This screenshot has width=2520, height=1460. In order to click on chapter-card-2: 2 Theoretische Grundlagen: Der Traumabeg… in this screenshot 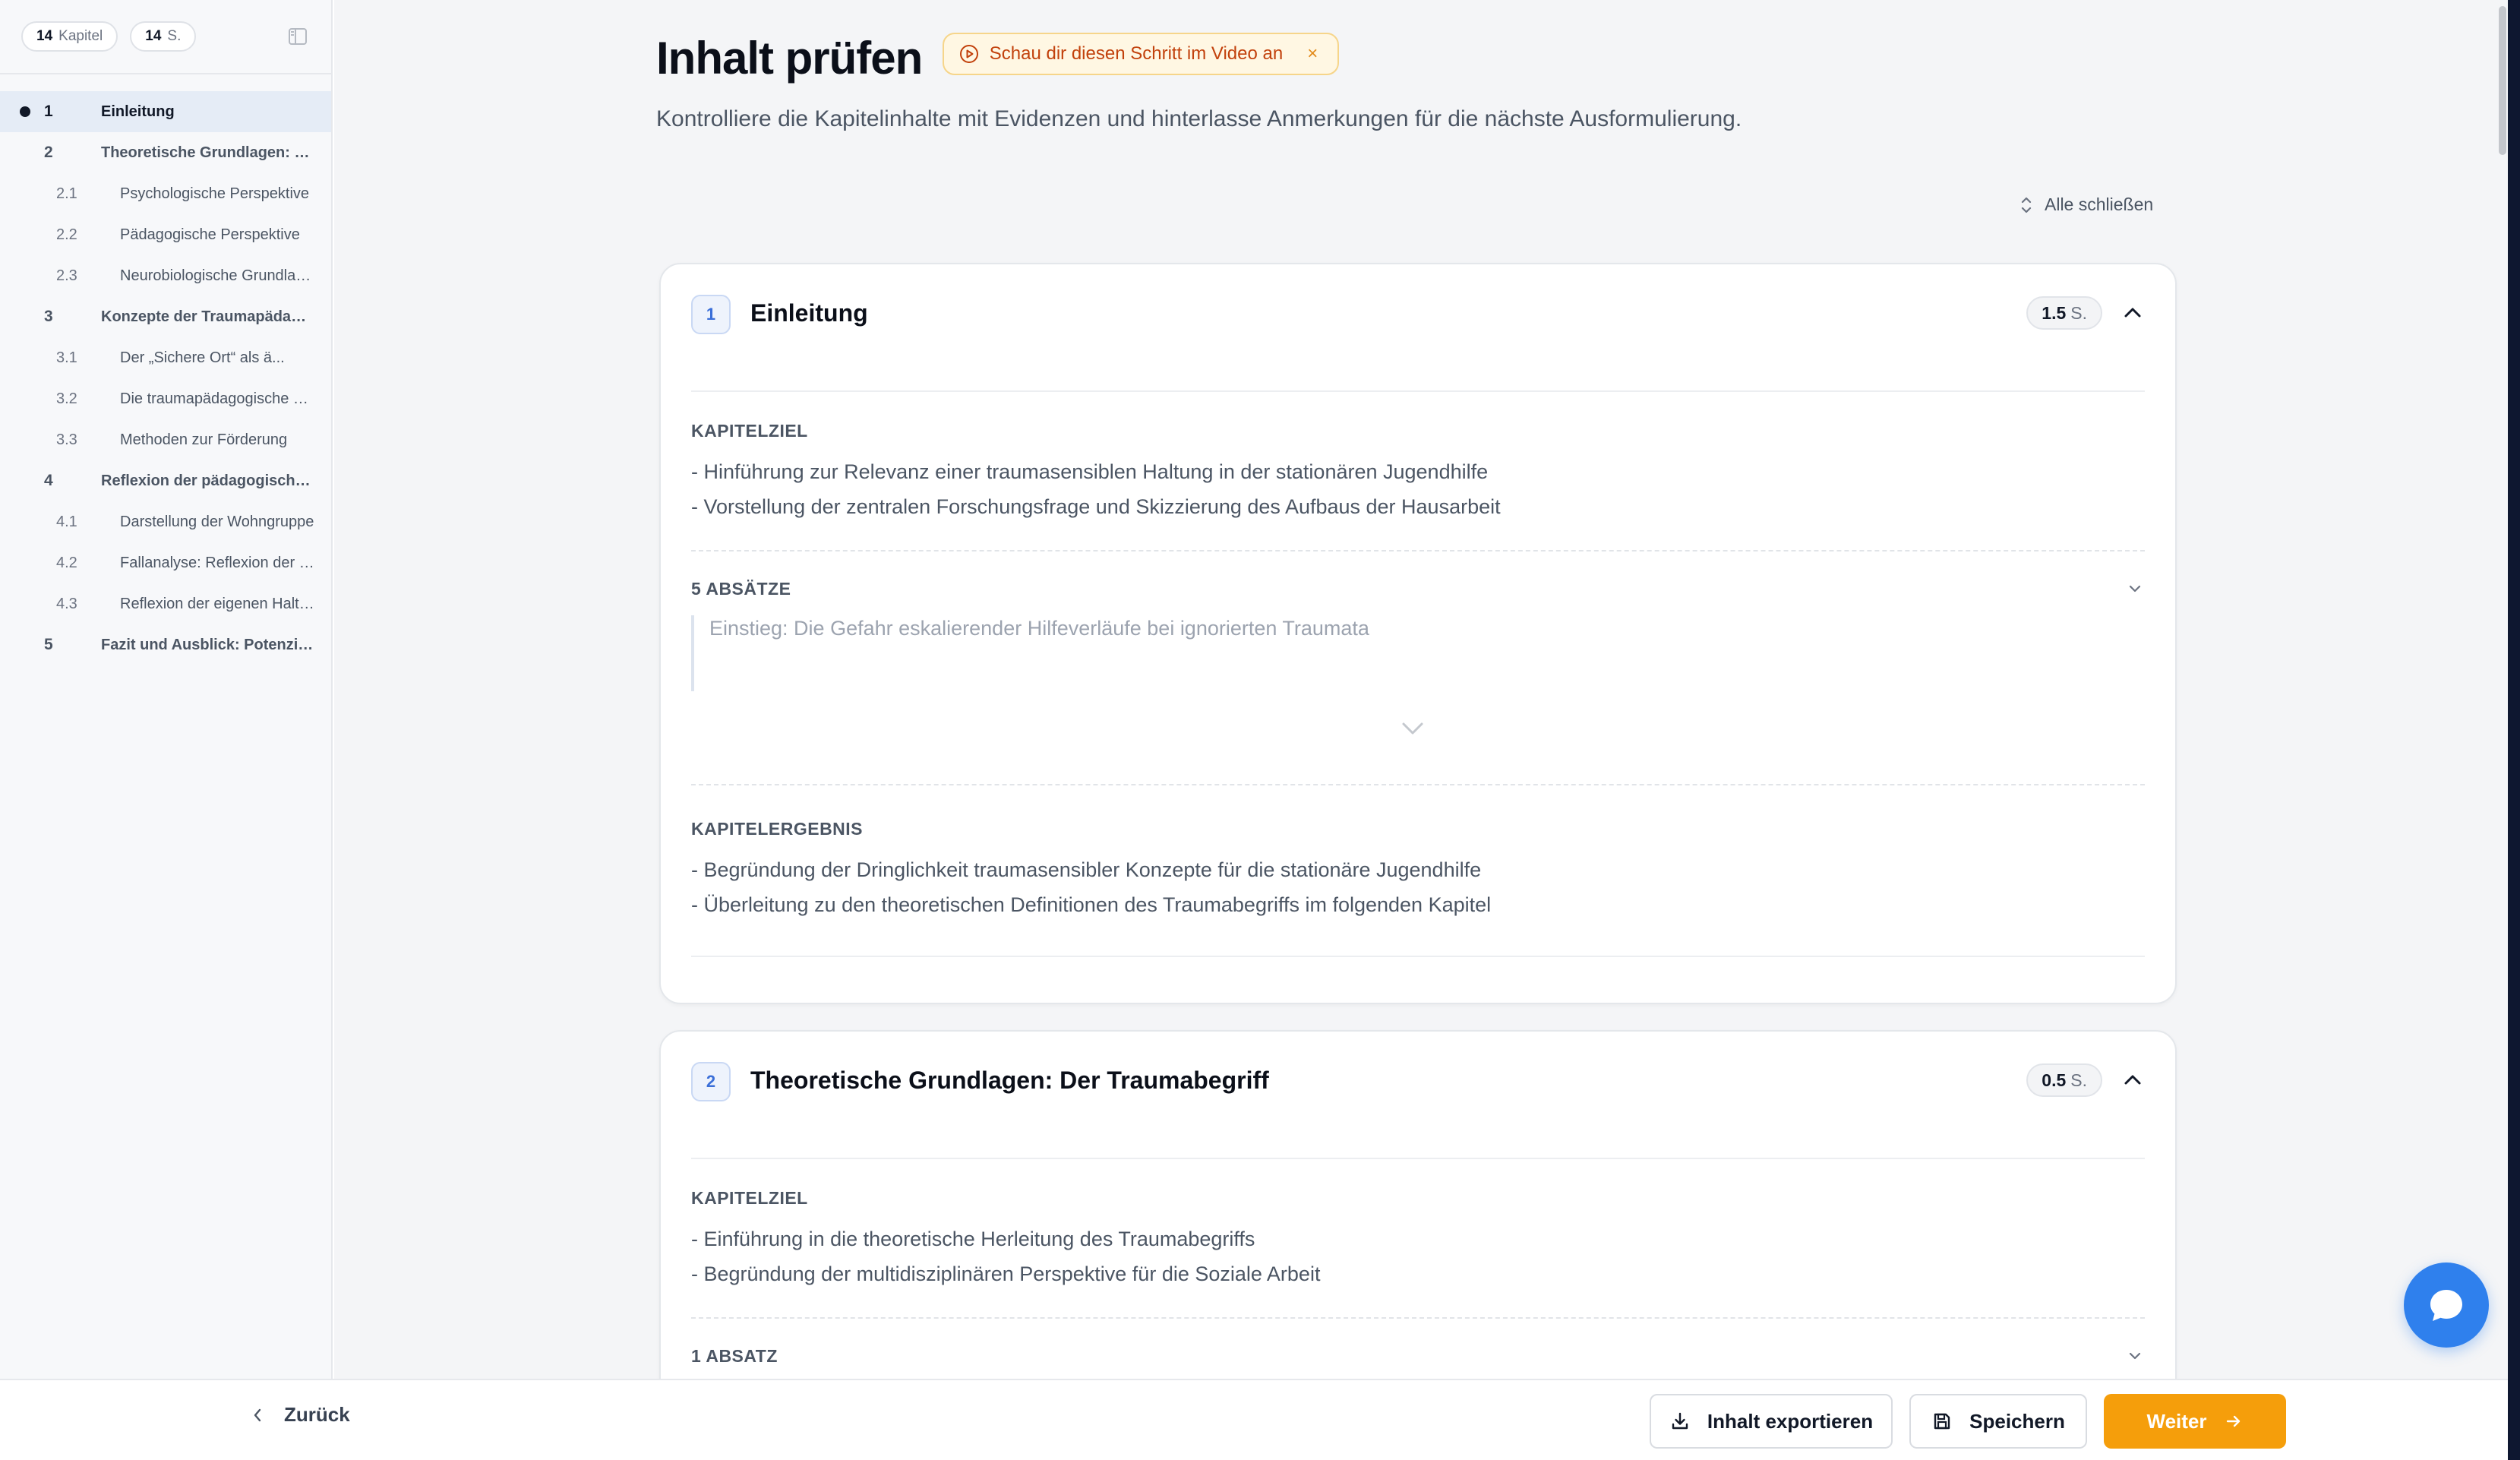, I will do `click(1418, 1204)`.